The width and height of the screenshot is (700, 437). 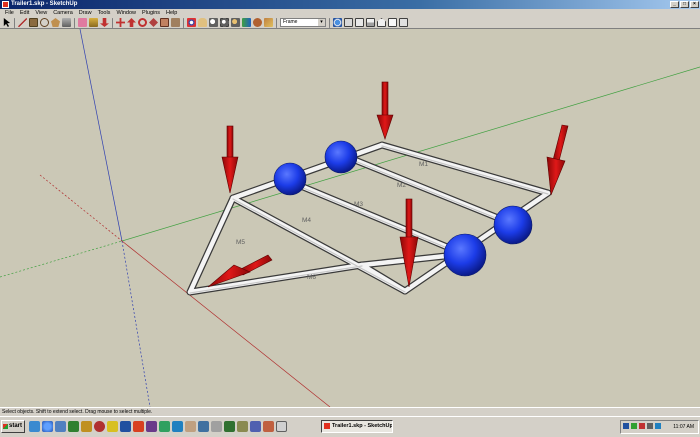 What do you see at coordinates (55, 22) in the screenshot?
I see `polygon-tool-icon` at bounding box center [55, 22].